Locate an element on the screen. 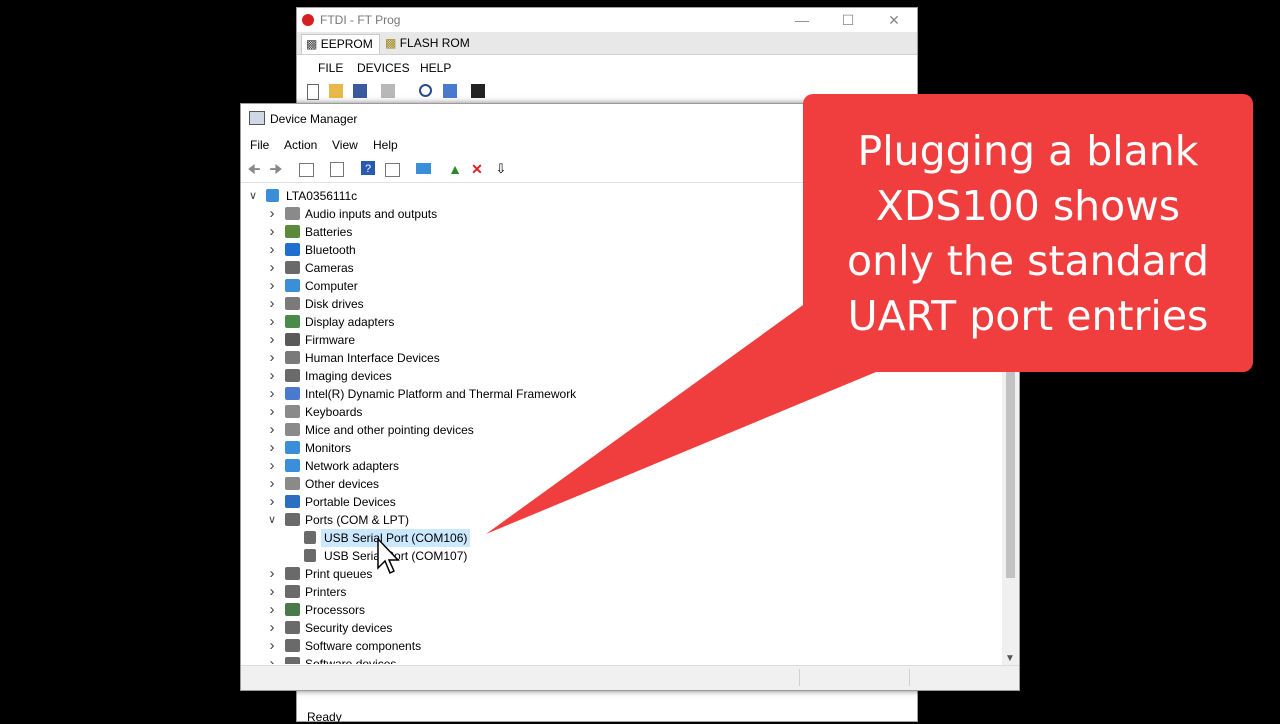  eeprom-chip-icon: ▩ is located at coordinates (312, 44).